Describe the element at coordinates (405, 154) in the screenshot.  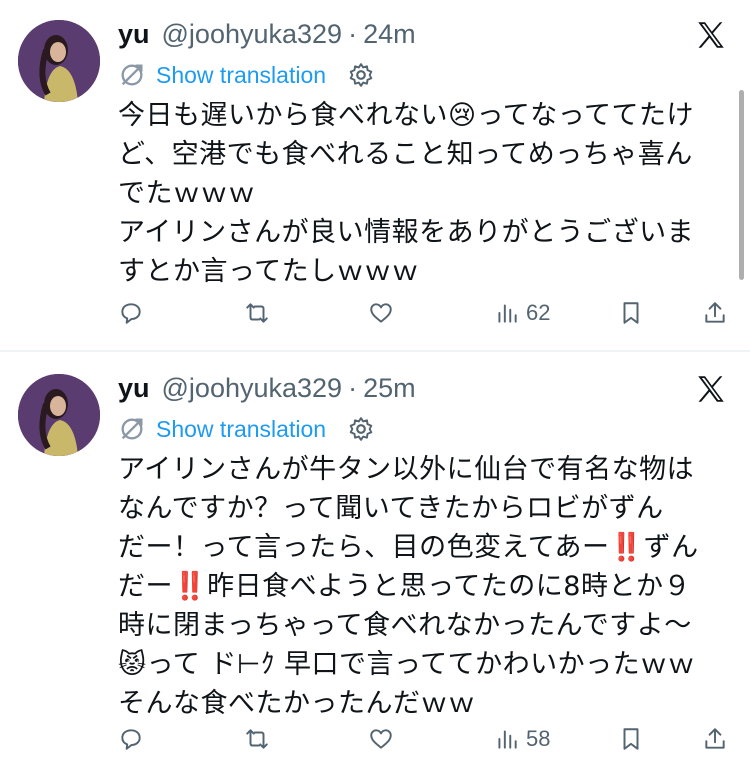
I see `text-line: ど、空港でも食べれること知ってめっちゃ喜ん` at that location.